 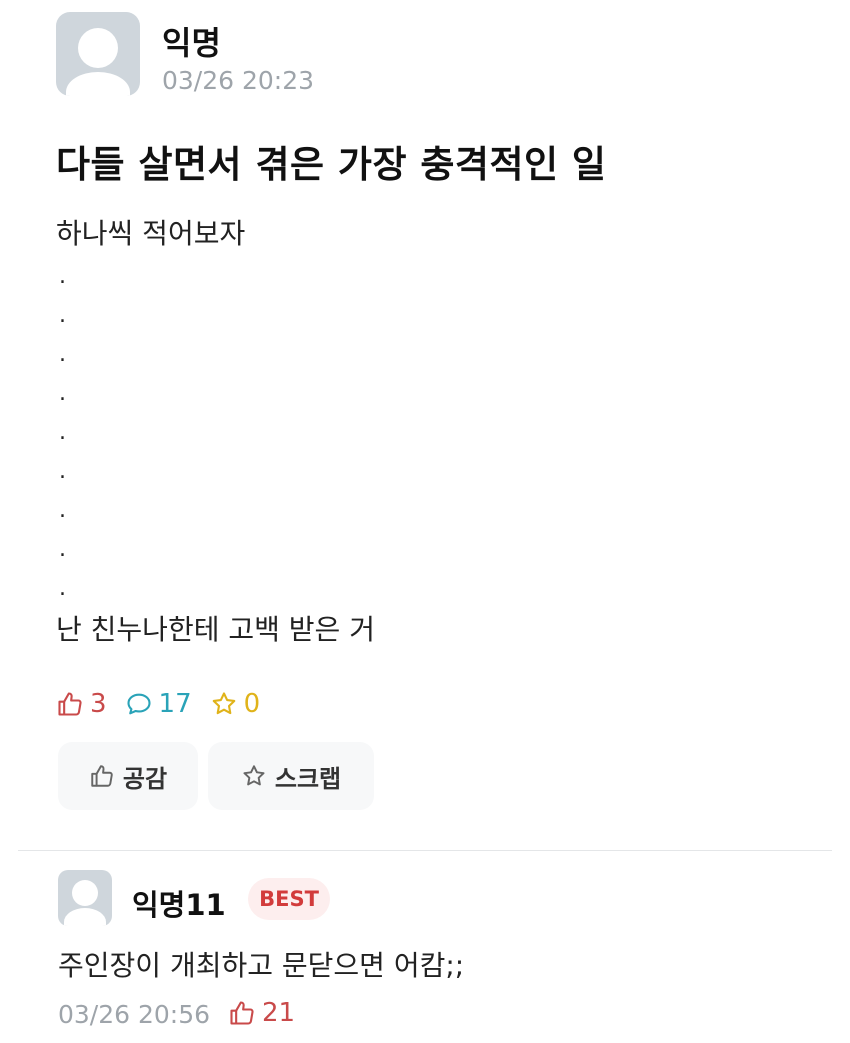 What do you see at coordinates (261, 965) in the screenshot?
I see `comment-text: 주인장이 개최하고 문닫으면 어캄;;` at bounding box center [261, 965].